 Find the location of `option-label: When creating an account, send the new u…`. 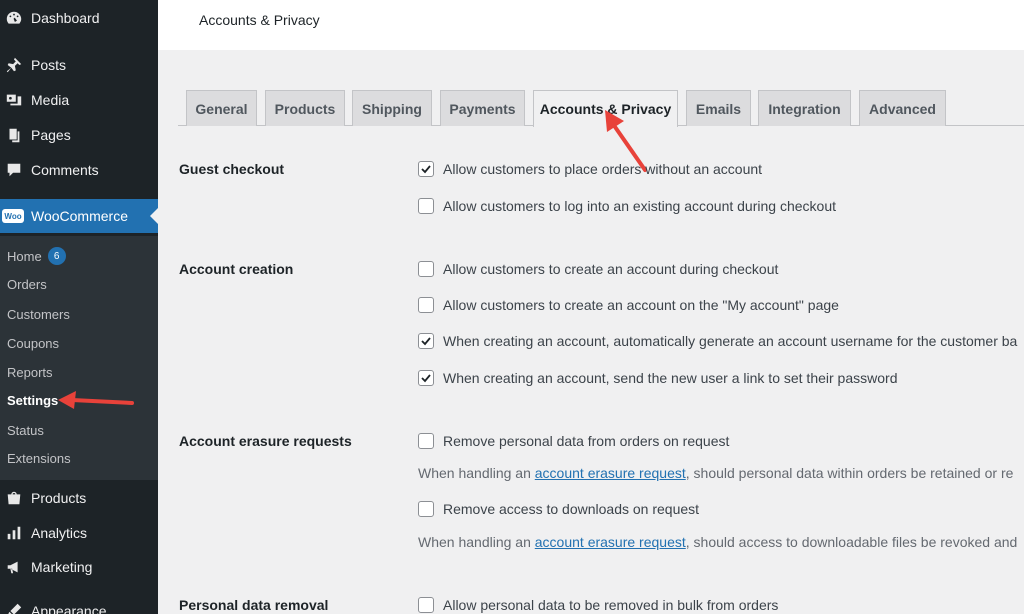

option-label: When creating an account, send the new u… is located at coordinates (670, 378).